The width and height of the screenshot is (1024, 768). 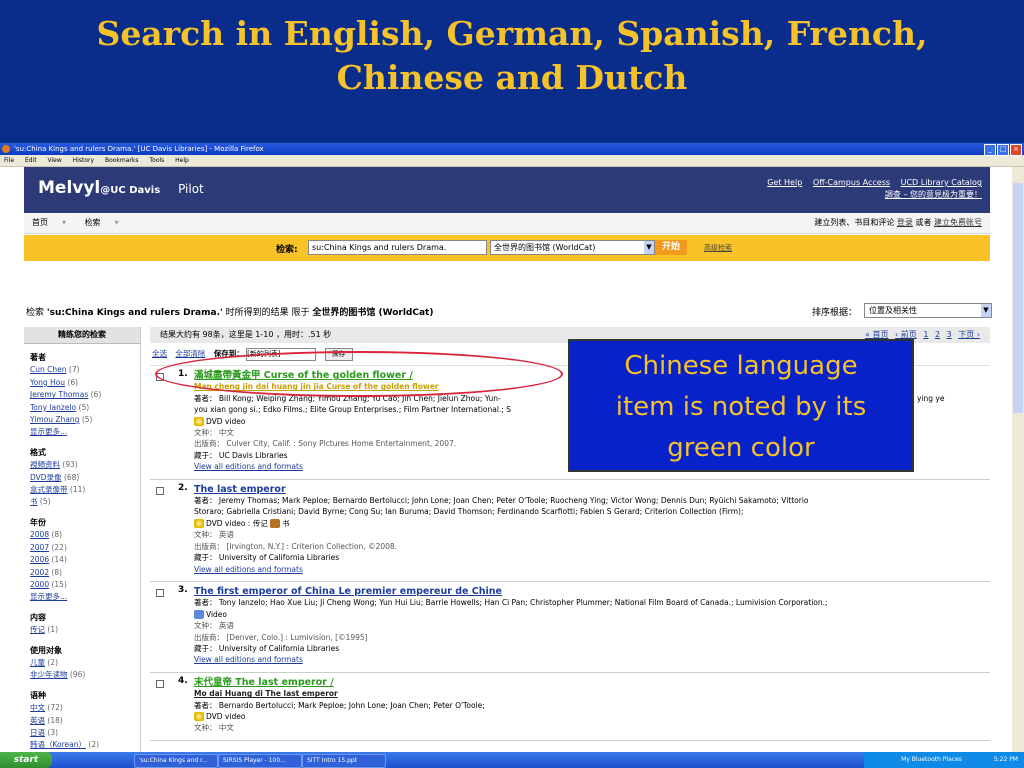 I want to click on search-input: su:China Kings and rulers Drama., so click(x=397, y=247).